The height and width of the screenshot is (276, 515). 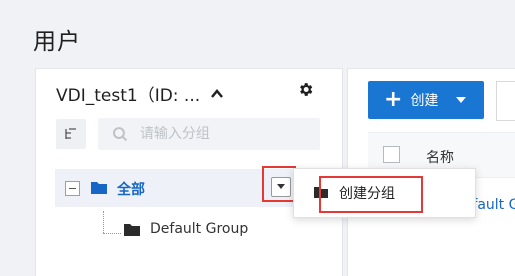 What do you see at coordinates (131, 190) in the screenshot?
I see `tree-node-all-label: 全部` at bounding box center [131, 190].